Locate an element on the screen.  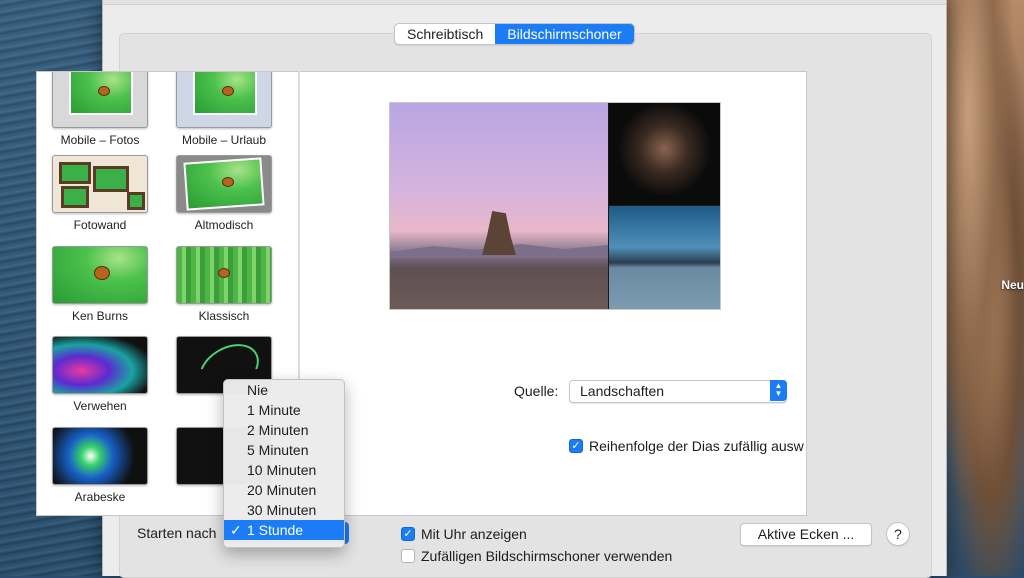
shuffle-checkbox-row: ✓ Reihenfolge der Dias zufällig ausw is located at coordinates (686, 446).